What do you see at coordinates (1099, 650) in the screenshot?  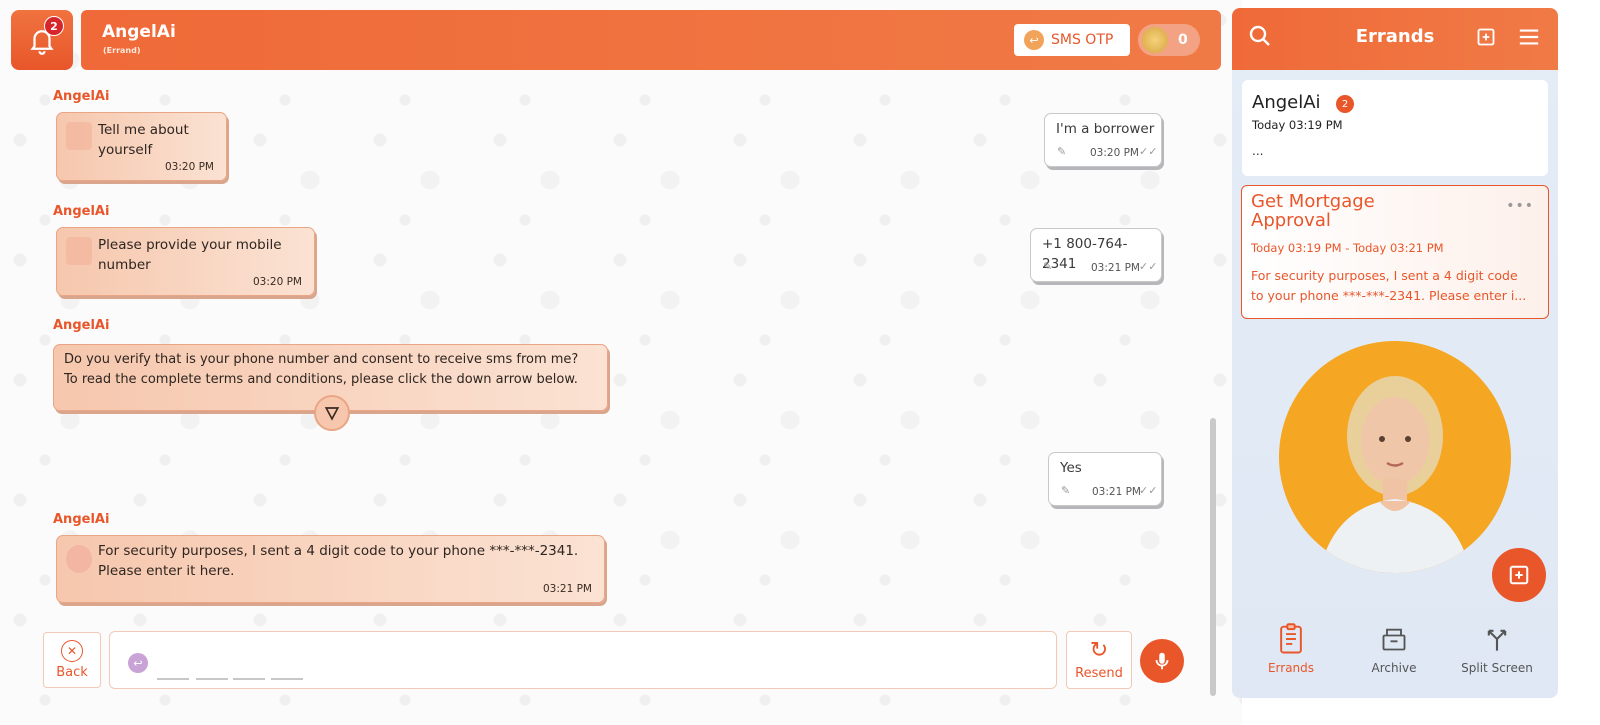 I see `refresh-icon: ↻` at bounding box center [1099, 650].